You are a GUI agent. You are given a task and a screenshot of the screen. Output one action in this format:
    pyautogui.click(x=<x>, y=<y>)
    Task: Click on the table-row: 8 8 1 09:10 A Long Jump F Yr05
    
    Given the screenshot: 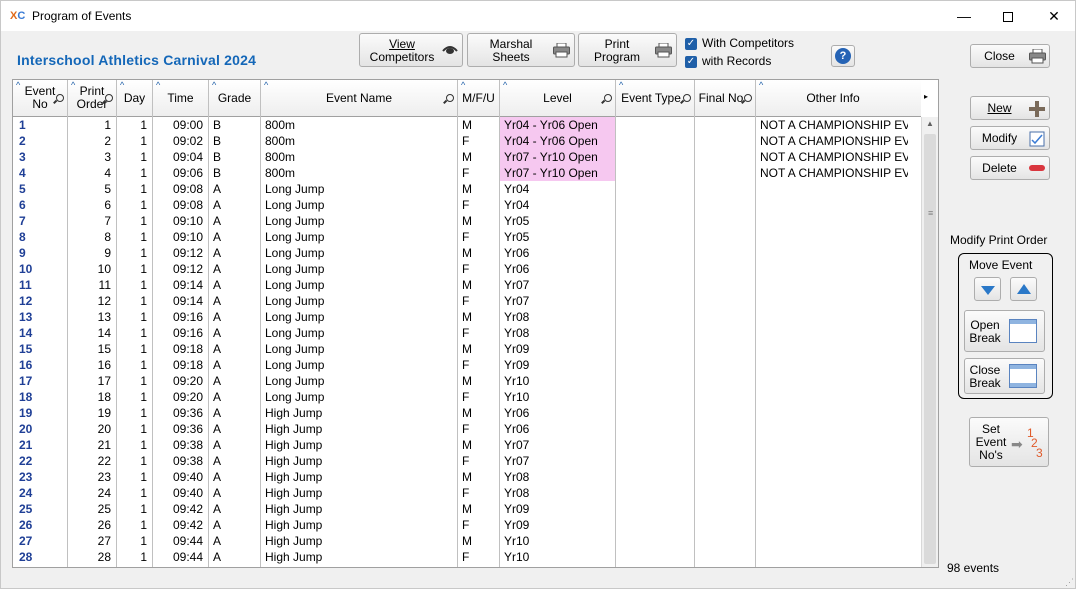 What is the action you would take?
    pyautogui.click(x=467, y=237)
    